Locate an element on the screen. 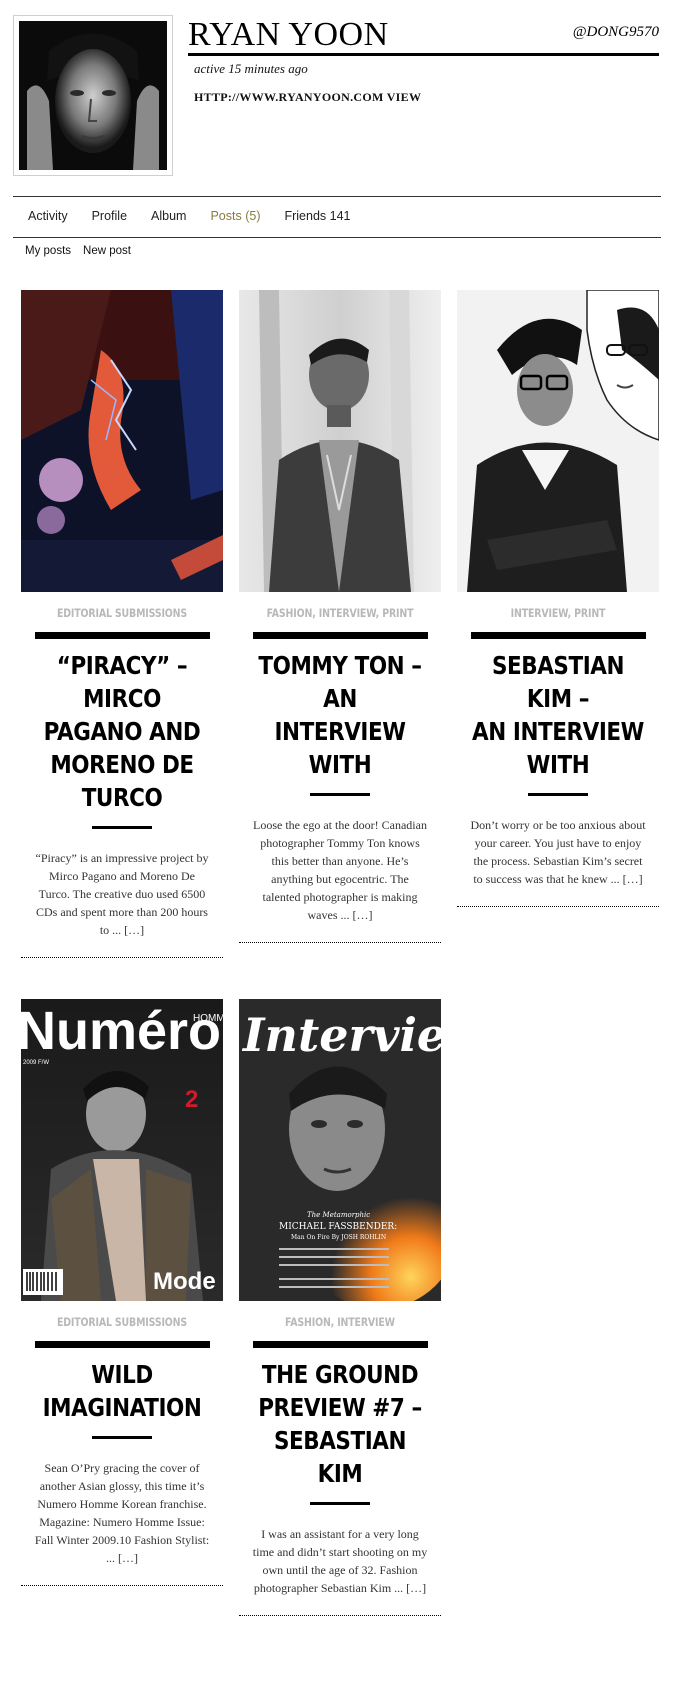  post-category: FASHION, INTERVIEW, PRINT is located at coordinates (340, 613).